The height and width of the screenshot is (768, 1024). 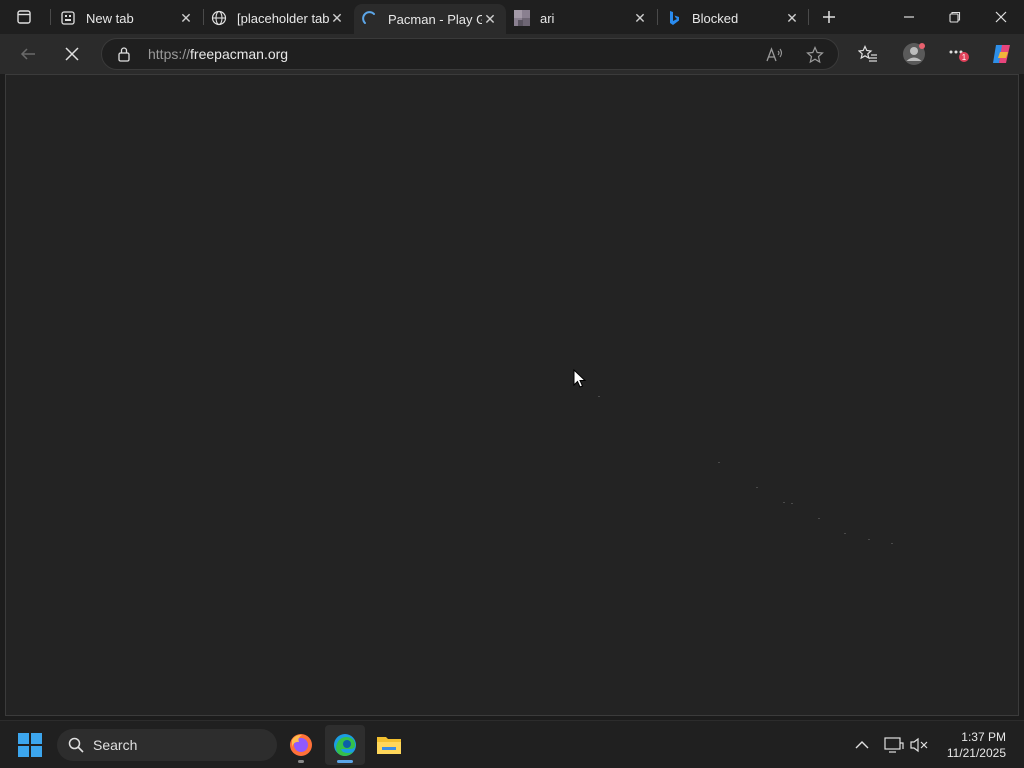 I want to click on edge-taskbar-button, so click(x=345, y=745).